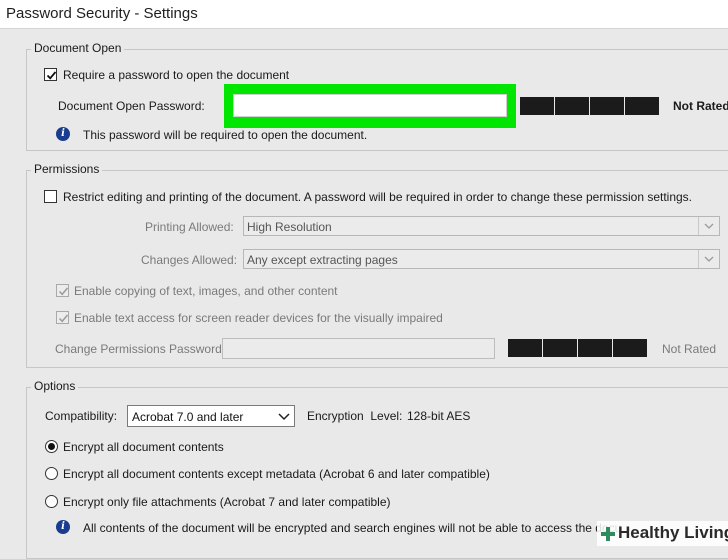 The image size is (728, 559). Describe the element at coordinates (364, 14) in the screenshot. I see `title-bar: Password Security - Settings` at that location.